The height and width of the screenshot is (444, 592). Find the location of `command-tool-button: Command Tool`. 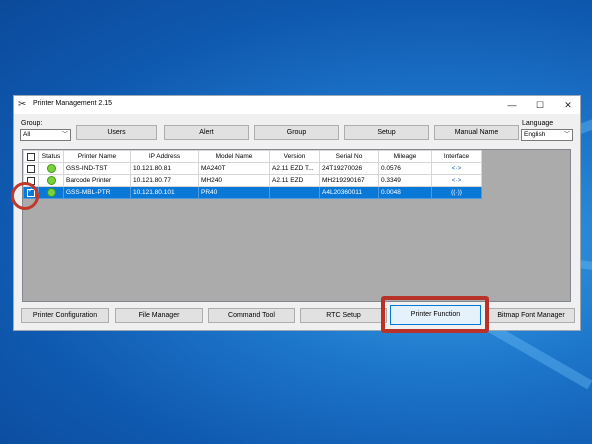

command-tool-button: Command Tool is located at coordinates (251, 315).